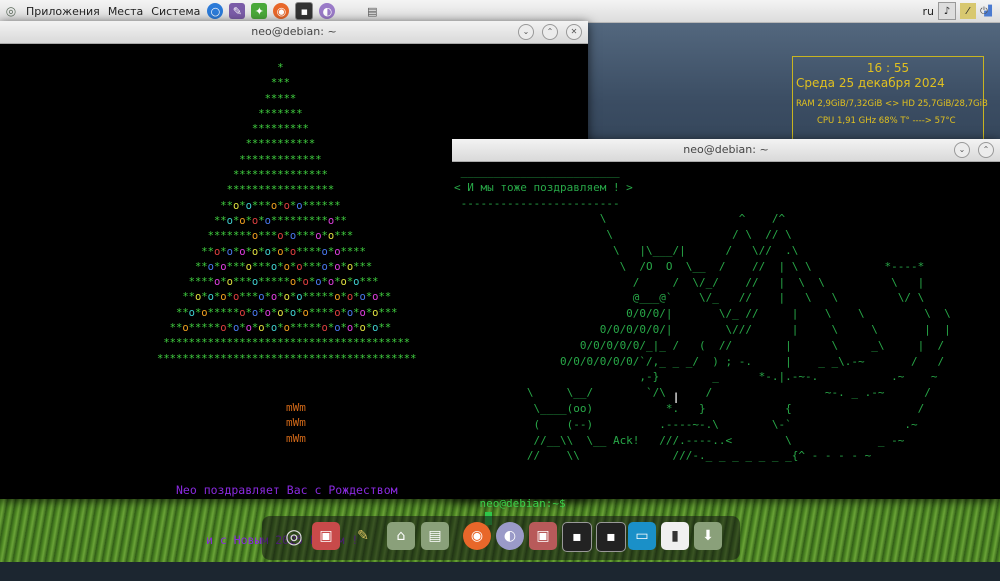 Image resolution: width=1000 pixels, height=581 pixels. I want to click on cowsay-line: \ / \ // \, so click(623, 235).